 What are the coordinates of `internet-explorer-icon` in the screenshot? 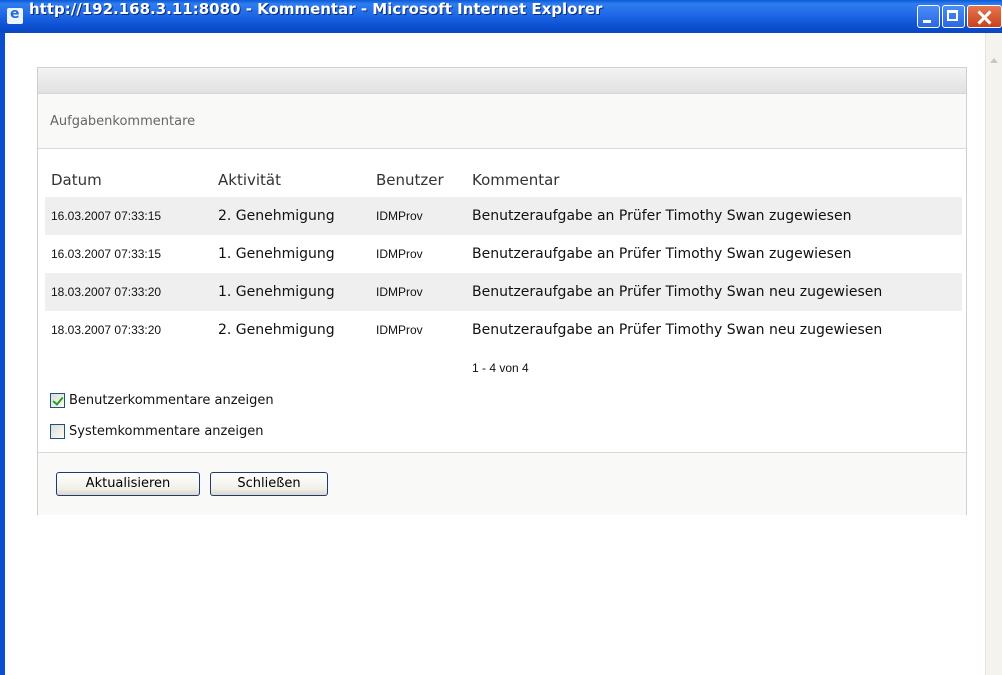 It's located at (15, 15).